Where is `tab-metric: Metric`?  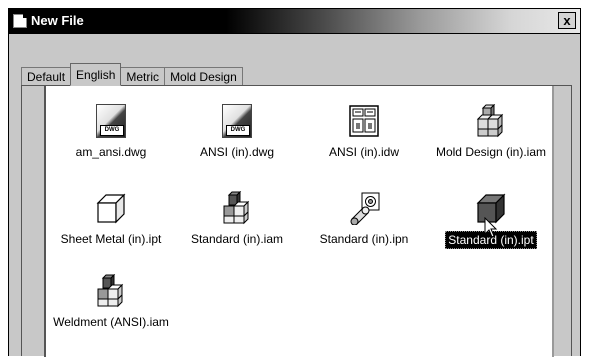 tab-metric: Metric is located at coordinates (143, 76).